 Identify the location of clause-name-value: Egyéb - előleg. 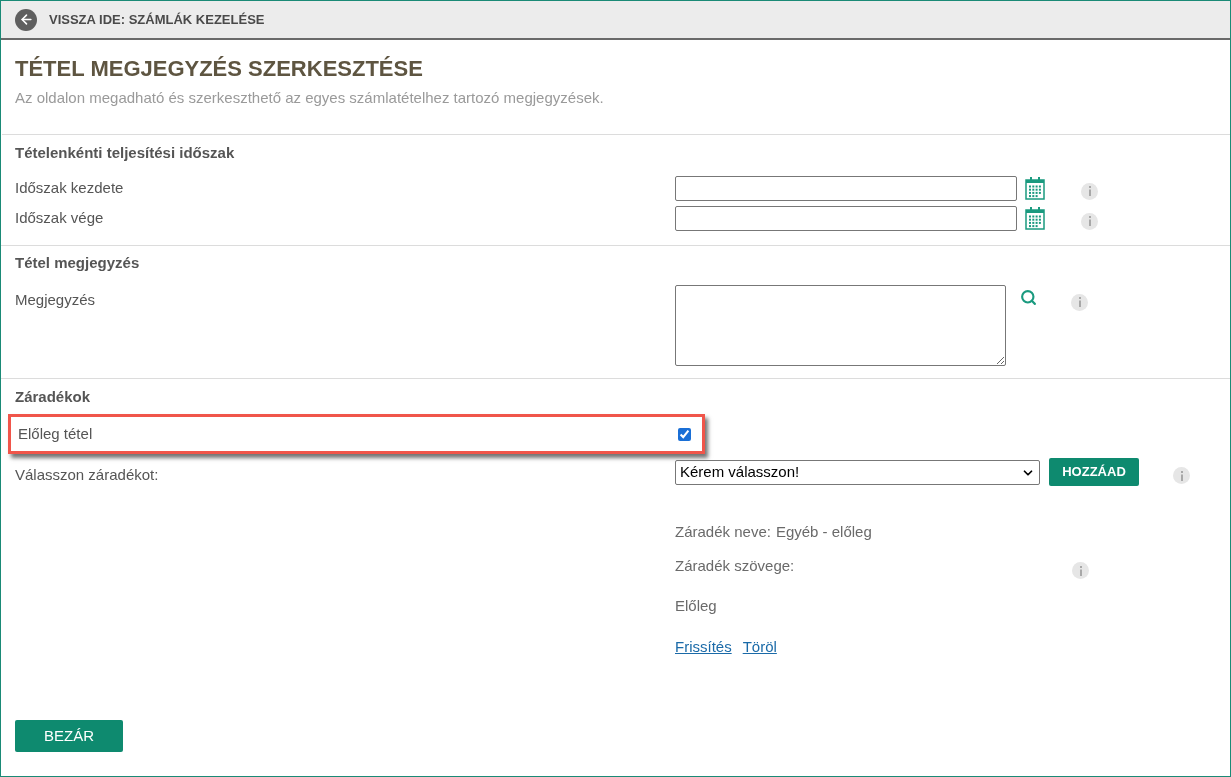
(823, 531).